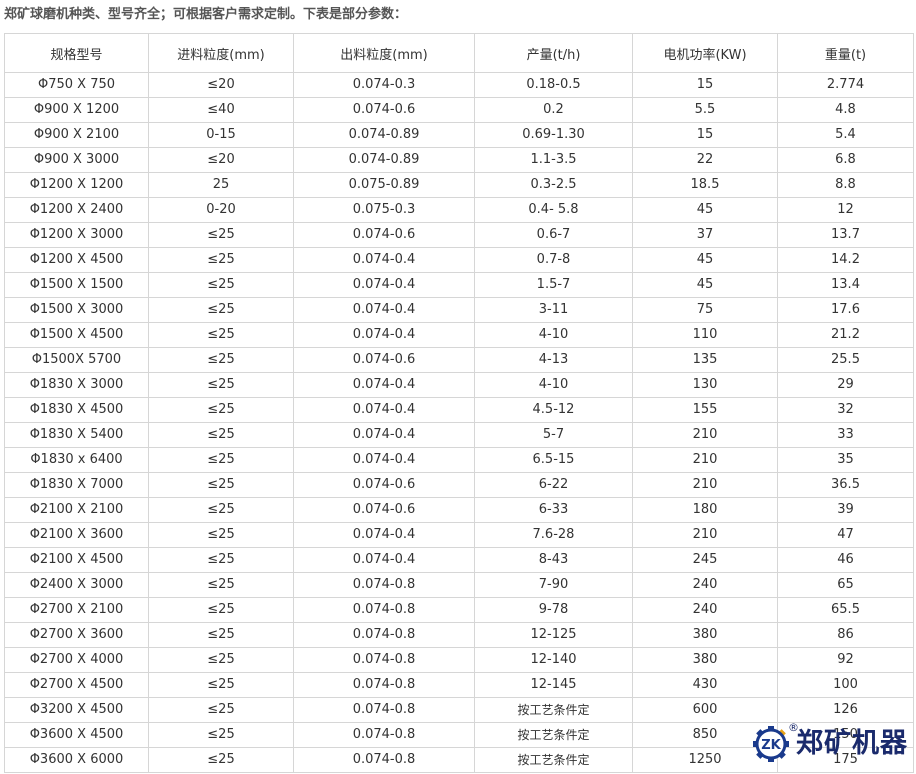  What do you see at coordinates (845, 410) in the screenshot?
I see `table-cell: 32` at bounding box center [845, 410].